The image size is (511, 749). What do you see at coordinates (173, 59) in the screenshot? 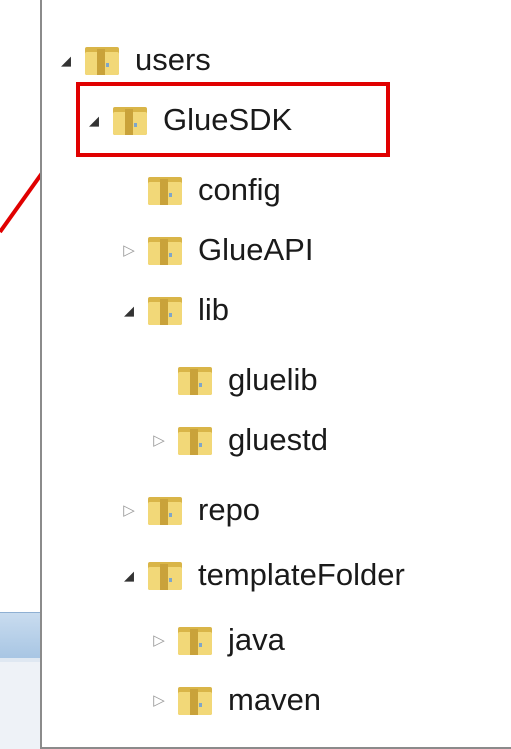
I see `tree-node-label: users` at bounding box center [173, 59].